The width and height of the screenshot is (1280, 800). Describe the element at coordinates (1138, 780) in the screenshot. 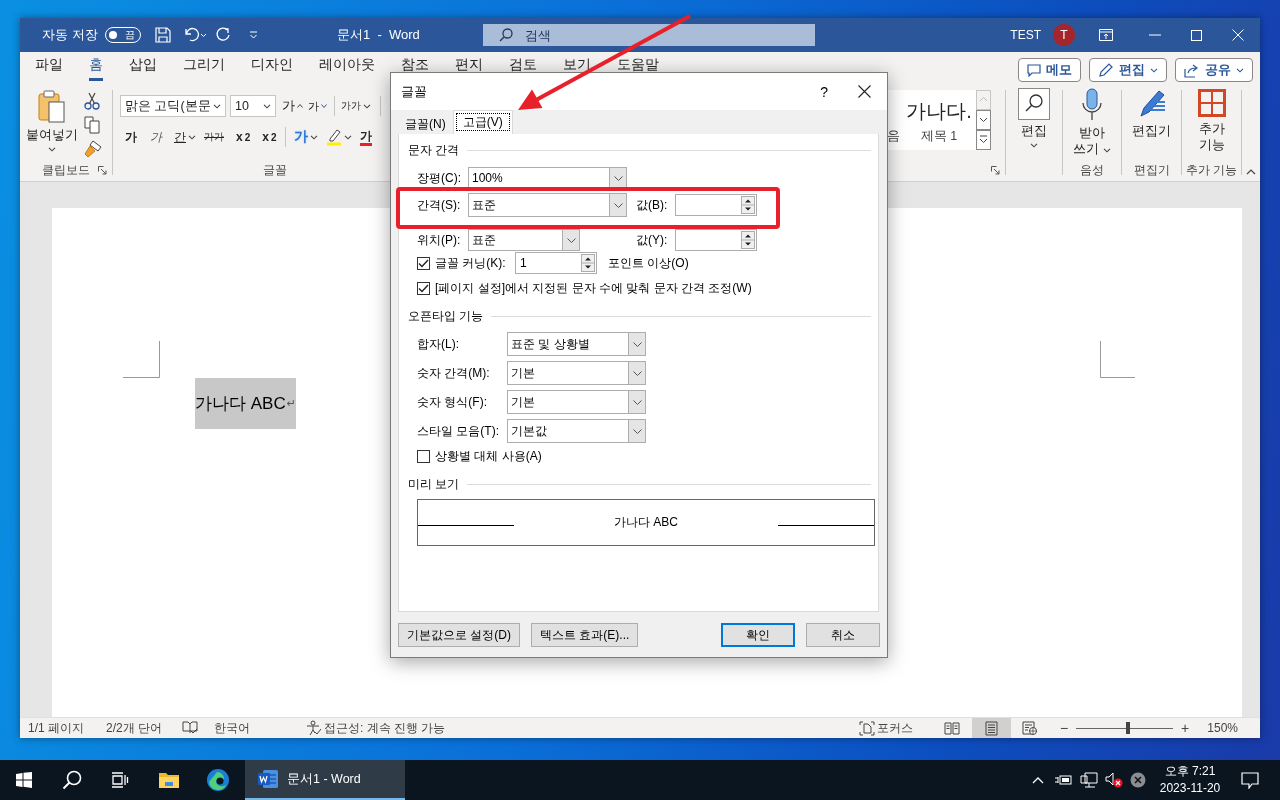

I see `error-icon` at that location.